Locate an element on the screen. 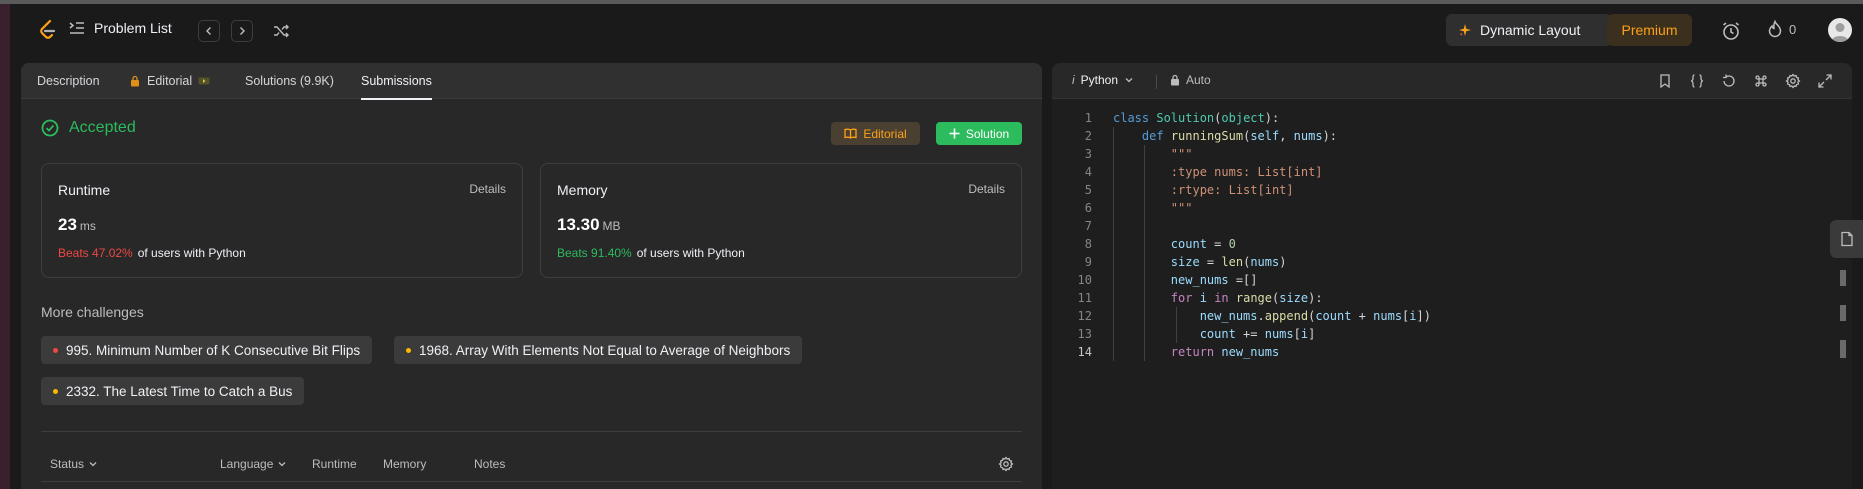 This screenshot has height=489, width=1863. user-avatar is located at coordinates (1840, 30).